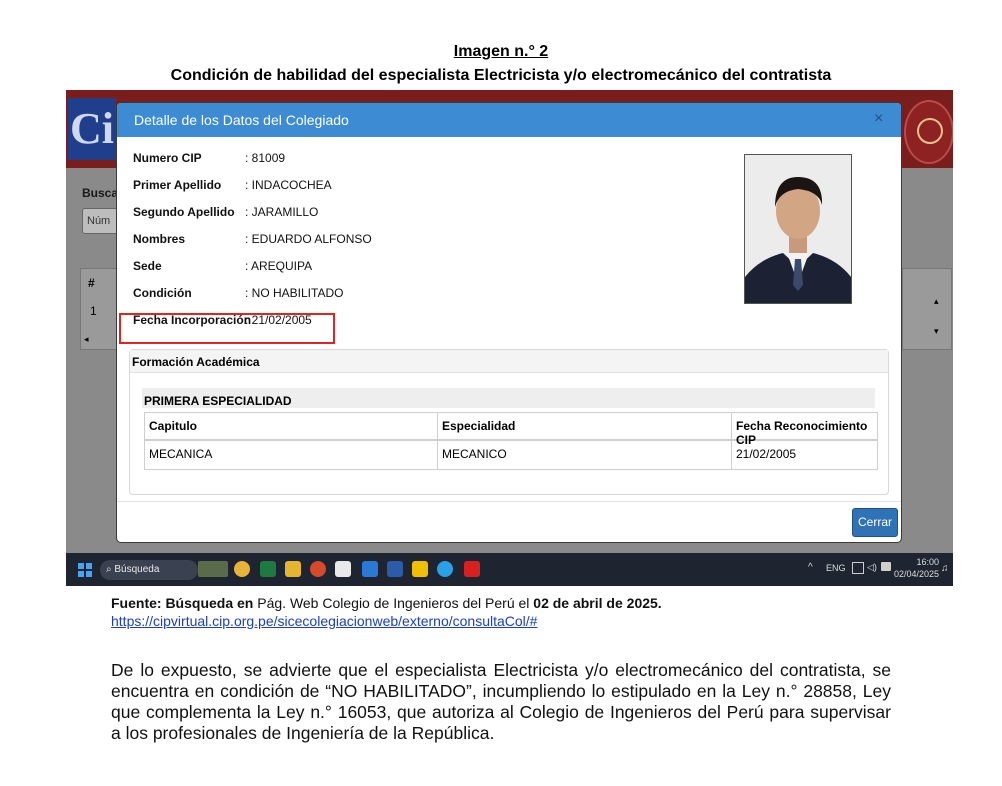 This screenshot has height=786, width=1002. What do you see at coordinates (810, 567) in the screenshot?
I see `tray-expand-icon: ^` at bounding box center [810, 567].